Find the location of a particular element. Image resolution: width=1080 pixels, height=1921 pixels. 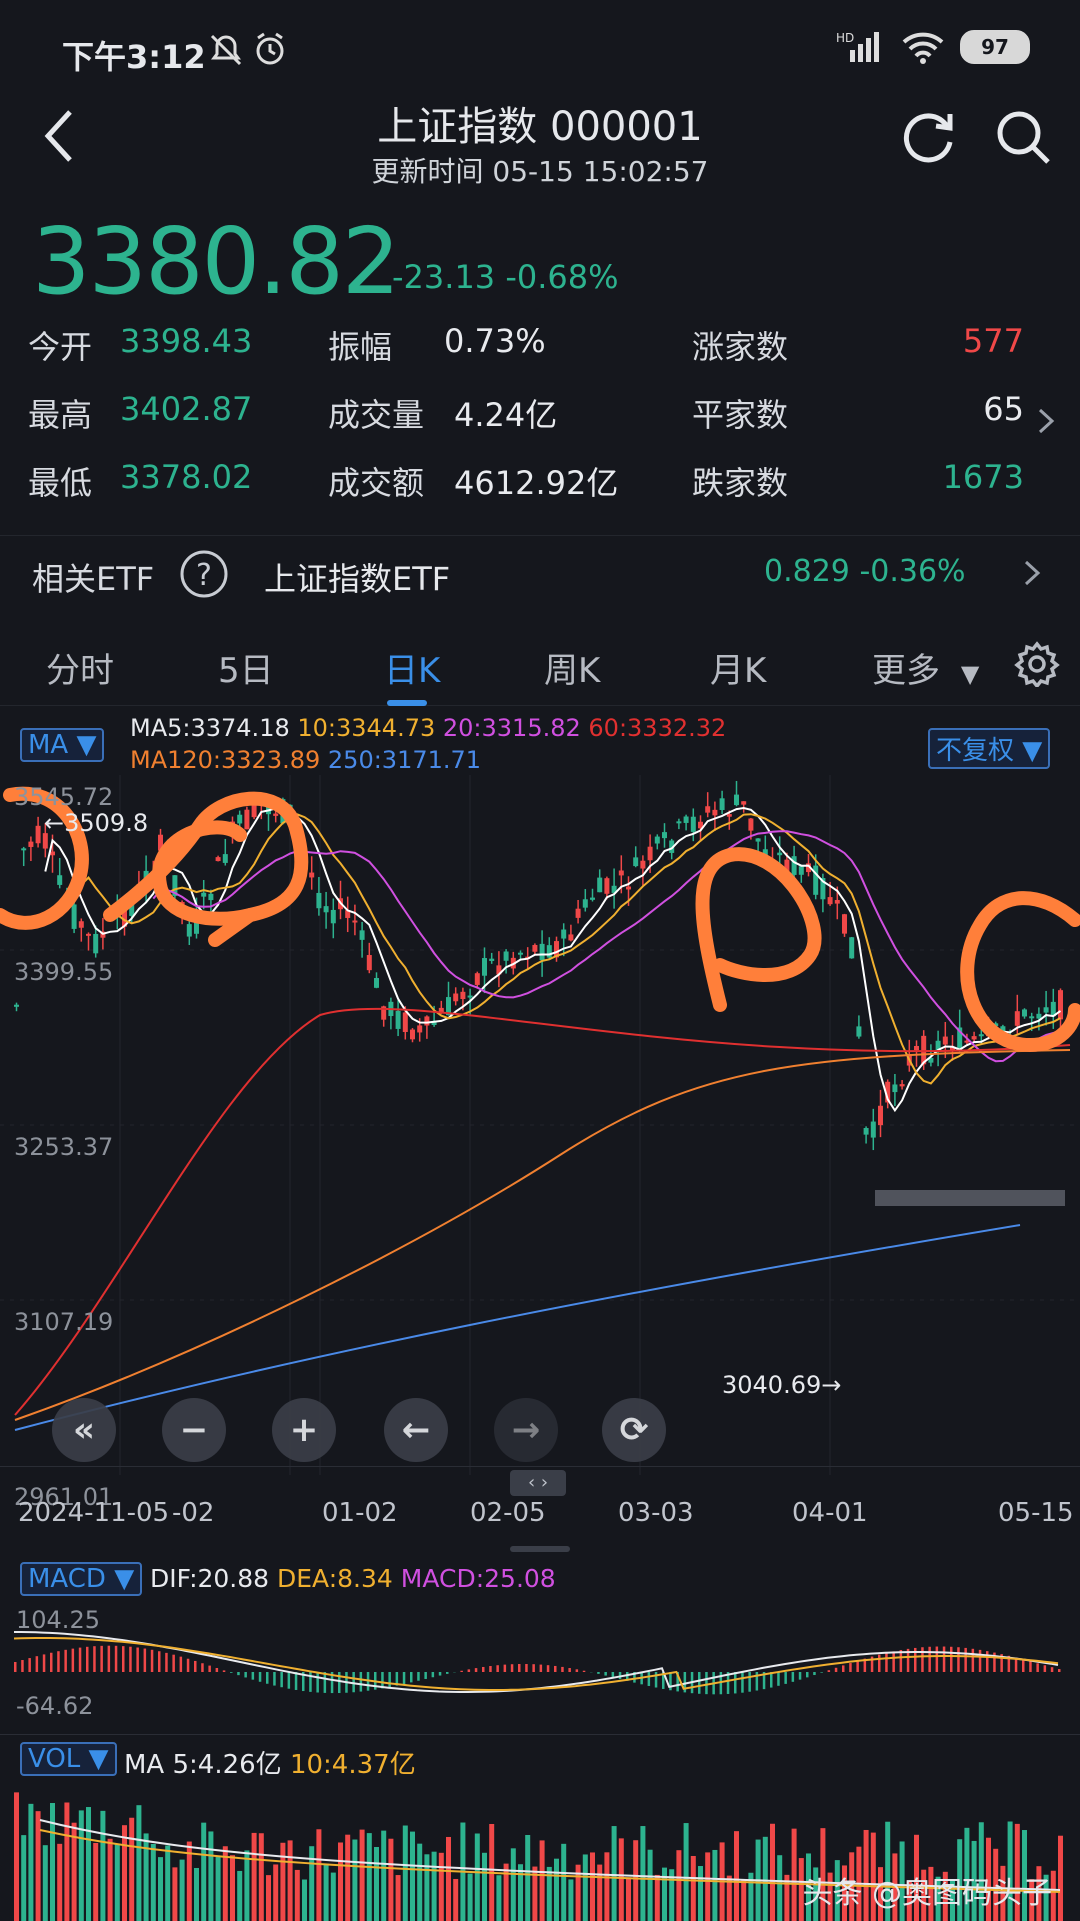

status-icons: HD 97 is located at coordinates (933, 47).